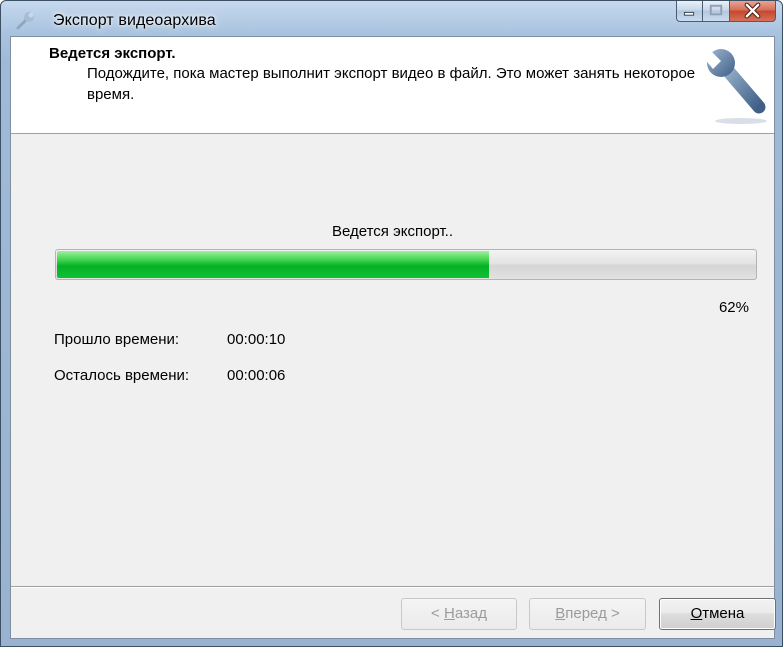 Image resolution: width=783 pixels, height=647 pixels. I want to click on close-button, so click(753, 11).